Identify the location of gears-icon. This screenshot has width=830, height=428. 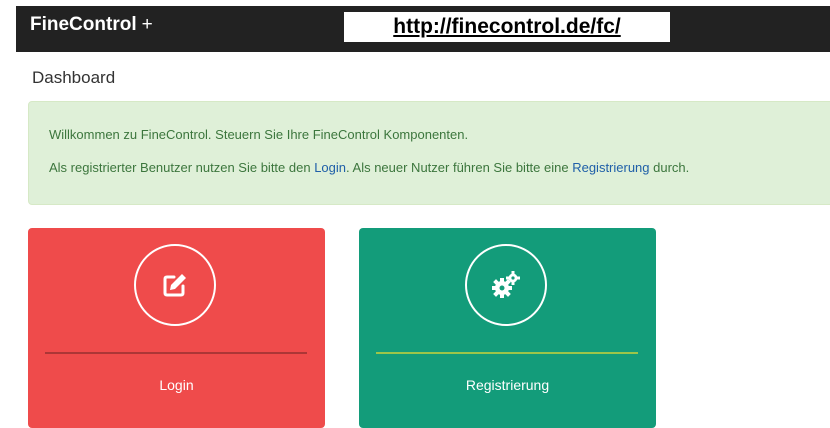
(506, 284).